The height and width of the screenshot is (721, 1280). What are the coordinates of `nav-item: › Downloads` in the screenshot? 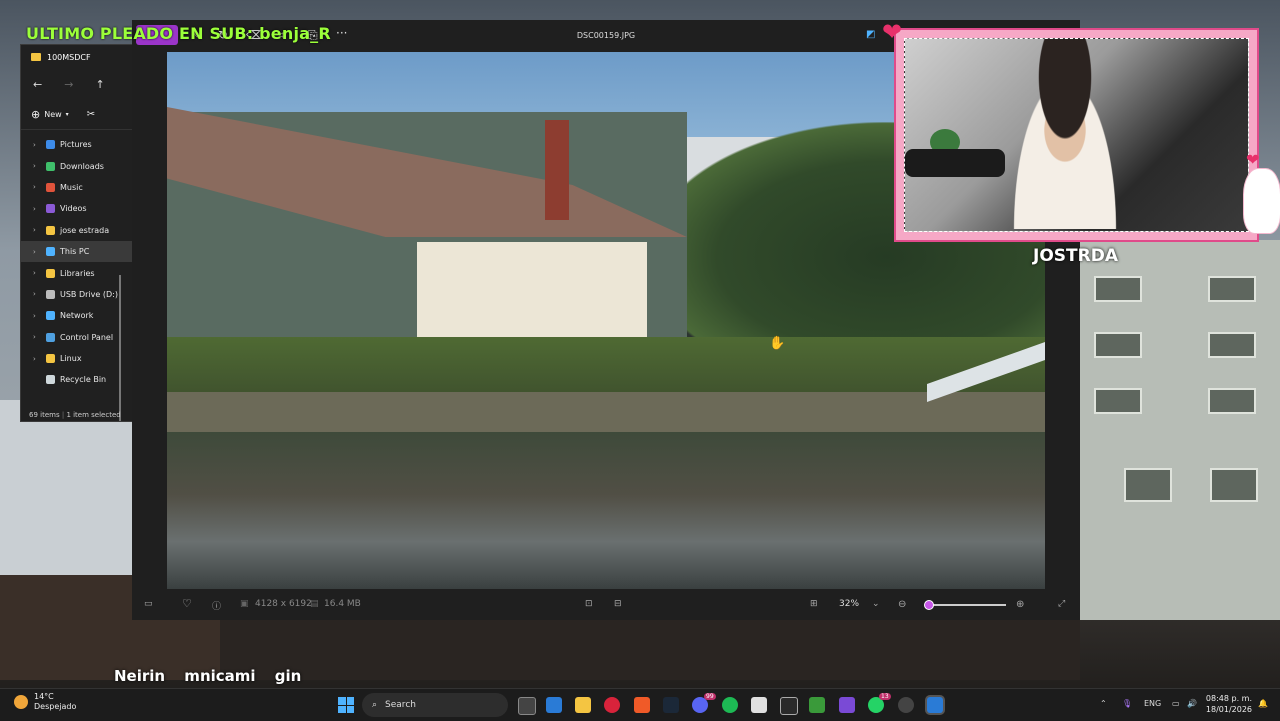 It's located at (77, 165).